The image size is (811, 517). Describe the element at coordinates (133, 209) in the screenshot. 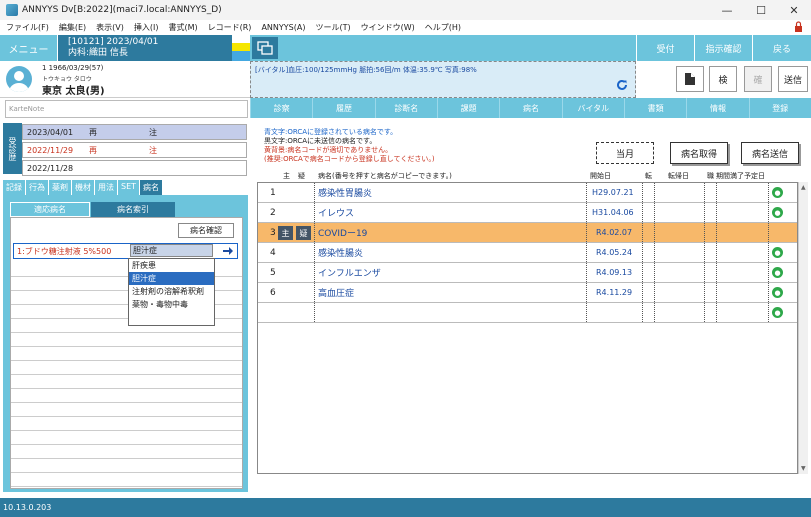

I see `subtab-index: 病名索引` at that location.